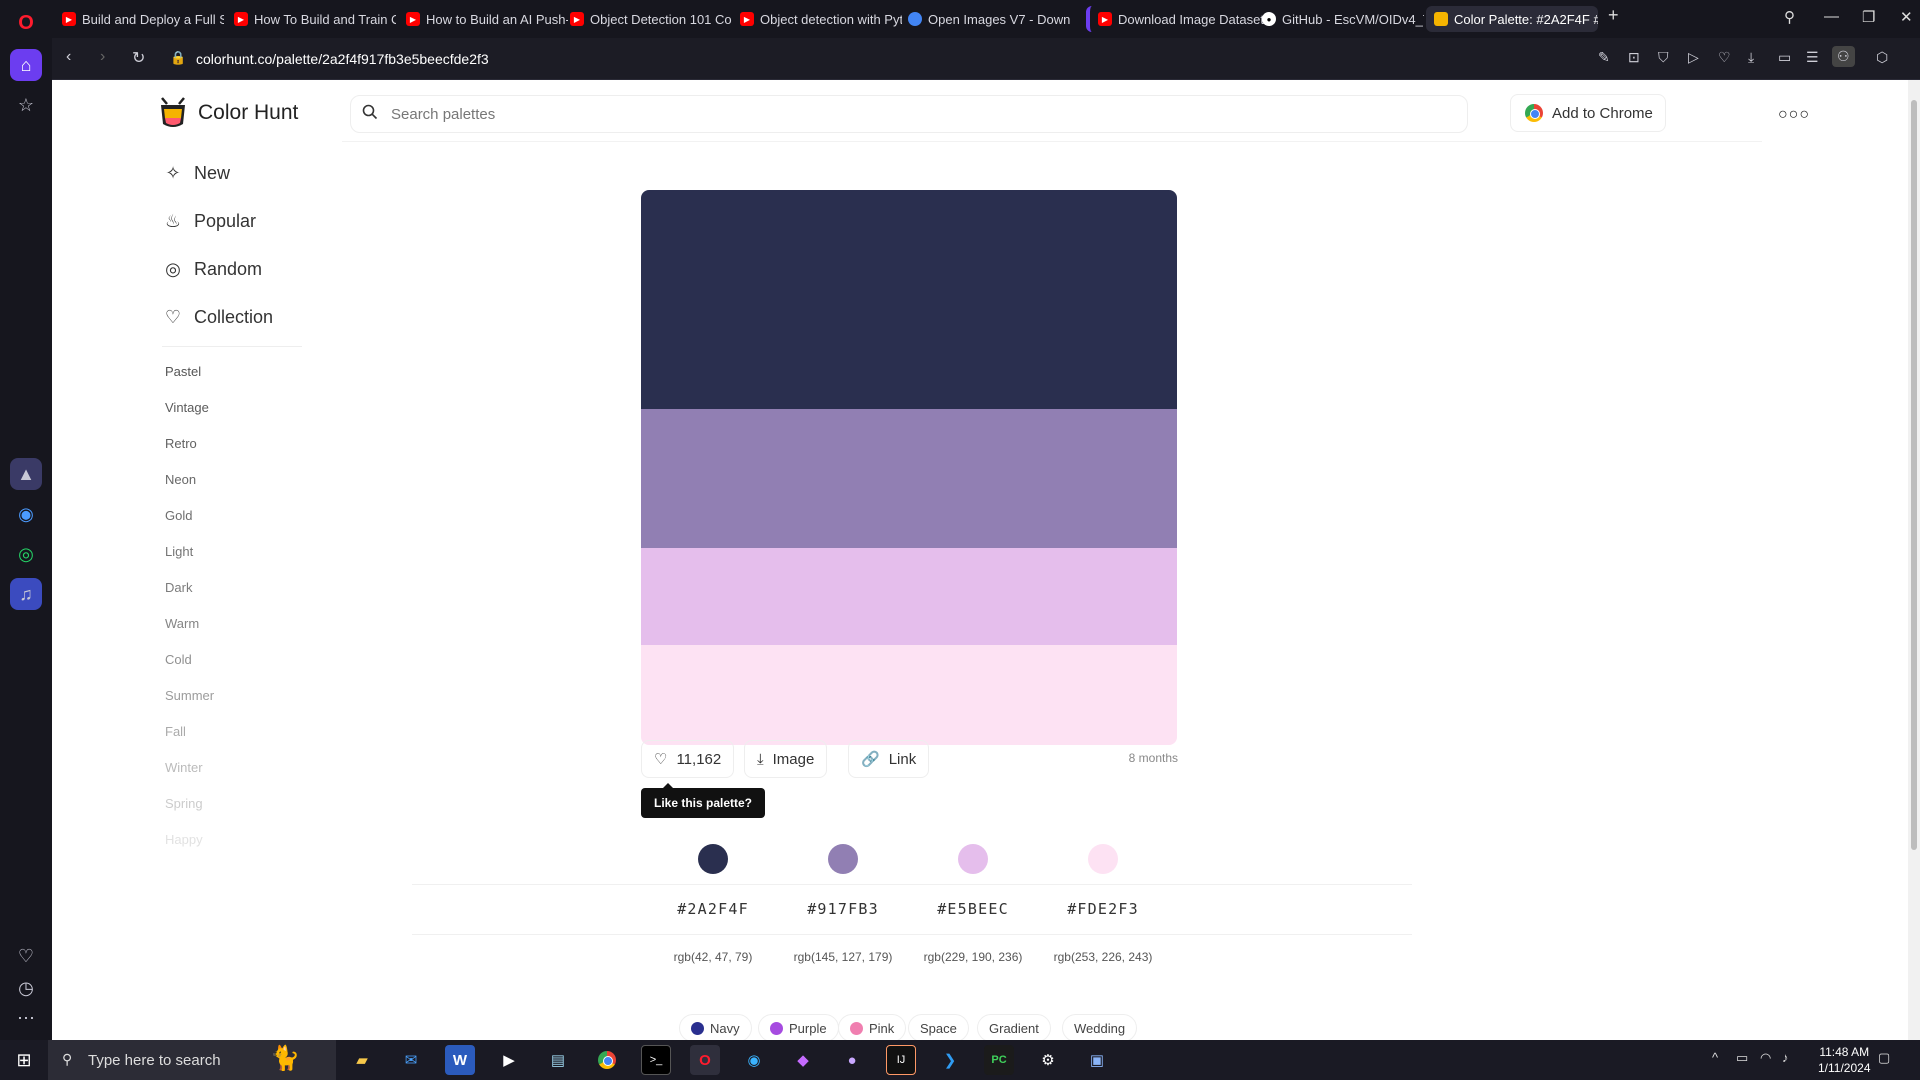 This screenshot has width=1920, height=1080. What do you see at coordinates (1103, 909) in the screenshot?
I see `hex-label-4: #FDE2F3` at bounding box center [1103, 909].